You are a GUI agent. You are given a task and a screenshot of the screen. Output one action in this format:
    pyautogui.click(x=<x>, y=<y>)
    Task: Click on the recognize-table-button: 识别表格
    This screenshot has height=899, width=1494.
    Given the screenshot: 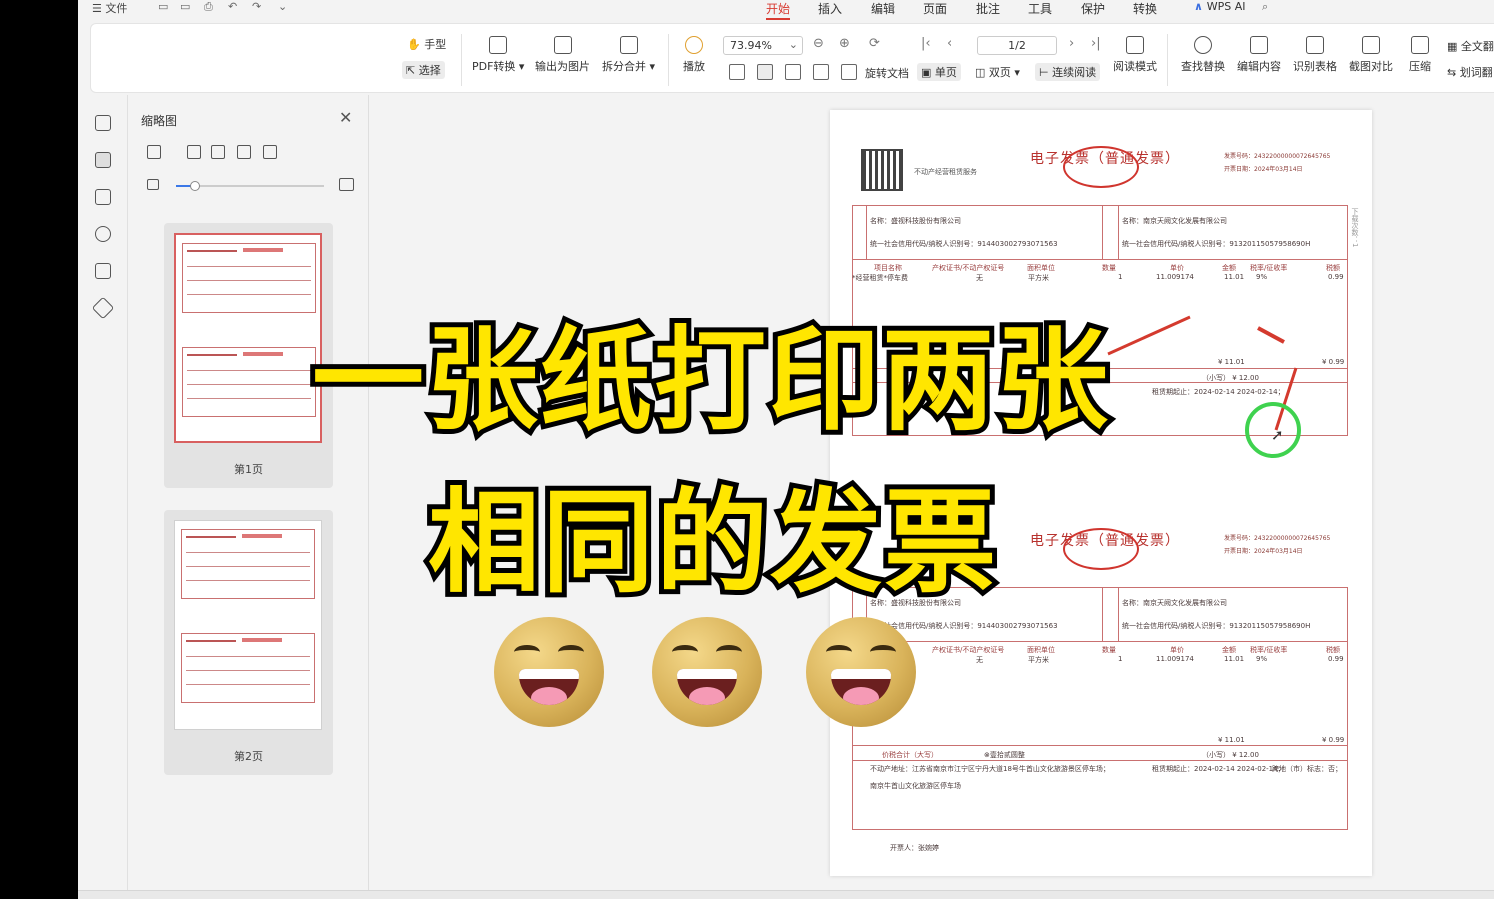 What is the action you would take?
    pyautogui.click(x=1315, y=55)
    